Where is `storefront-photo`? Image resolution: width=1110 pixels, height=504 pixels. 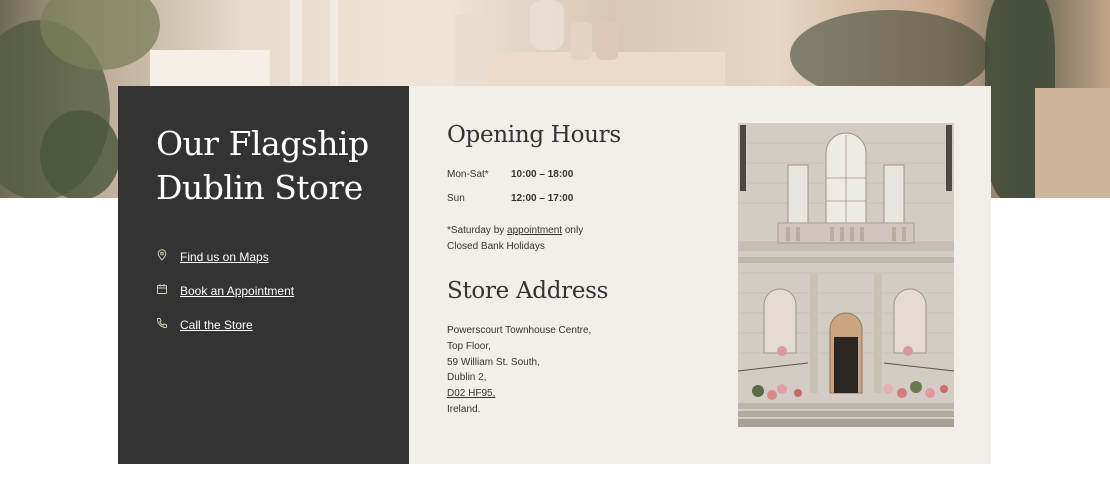 storefront-photo is located at coordinates (846, 275).